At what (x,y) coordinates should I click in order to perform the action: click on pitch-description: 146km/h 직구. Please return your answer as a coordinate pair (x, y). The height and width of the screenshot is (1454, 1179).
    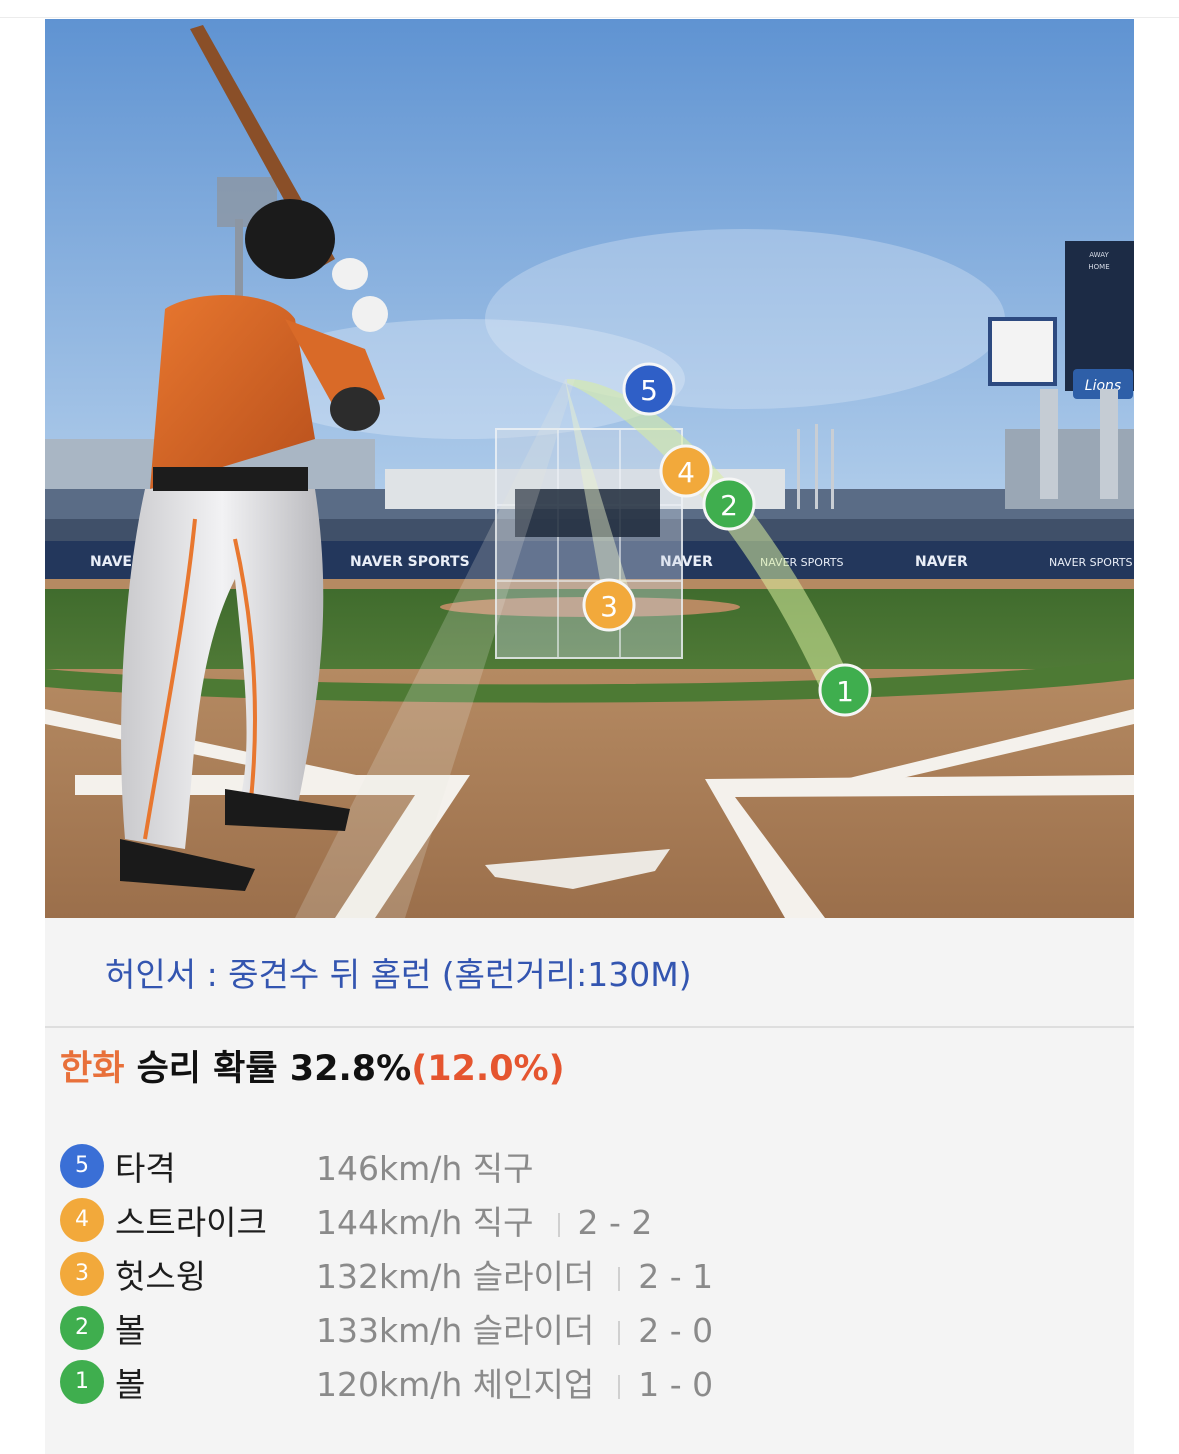
    Looking at the image, I should click on (425, 1168).